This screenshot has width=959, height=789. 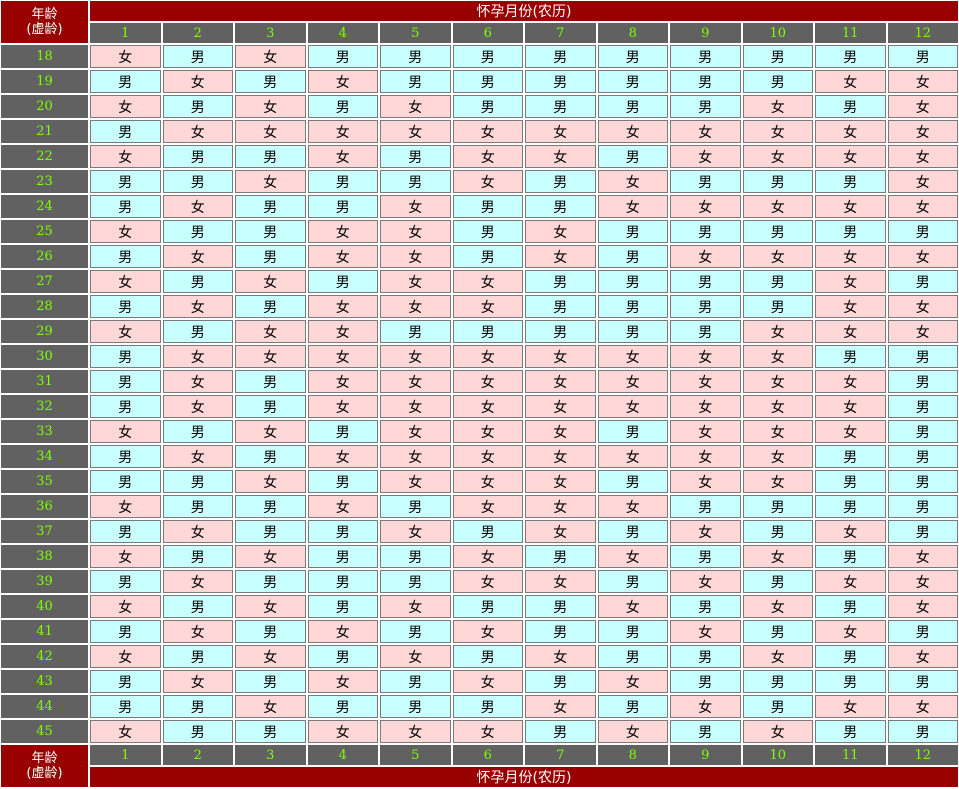 I want to click on table-row: 34 男女男女女女女女女女男男, so click(x=479, y=456).